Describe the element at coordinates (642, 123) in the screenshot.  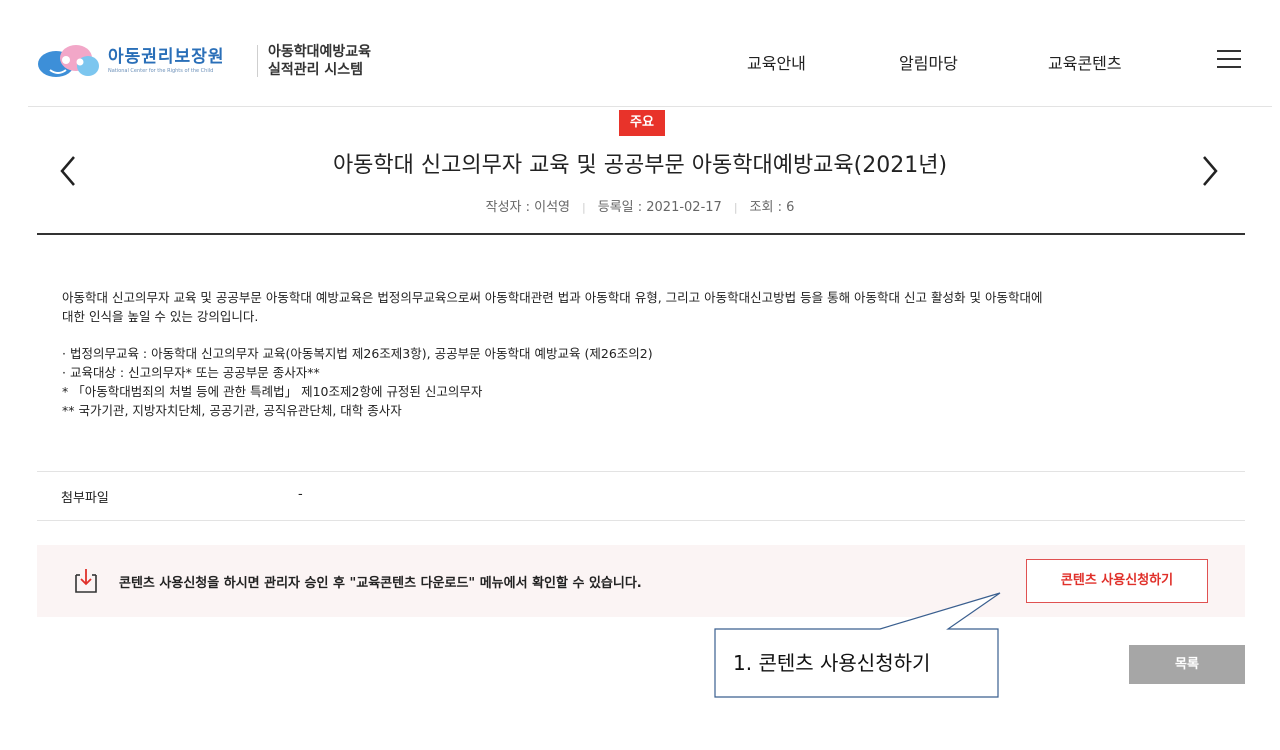
I see `important-badge: 주요` at that location.